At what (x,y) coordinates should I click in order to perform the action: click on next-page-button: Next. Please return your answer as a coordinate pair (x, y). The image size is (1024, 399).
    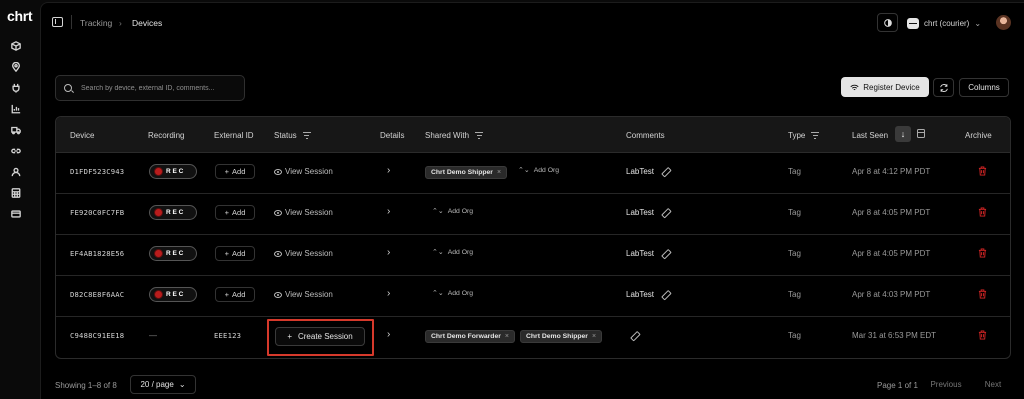
    Looking at the image, I should click on (993, 384).